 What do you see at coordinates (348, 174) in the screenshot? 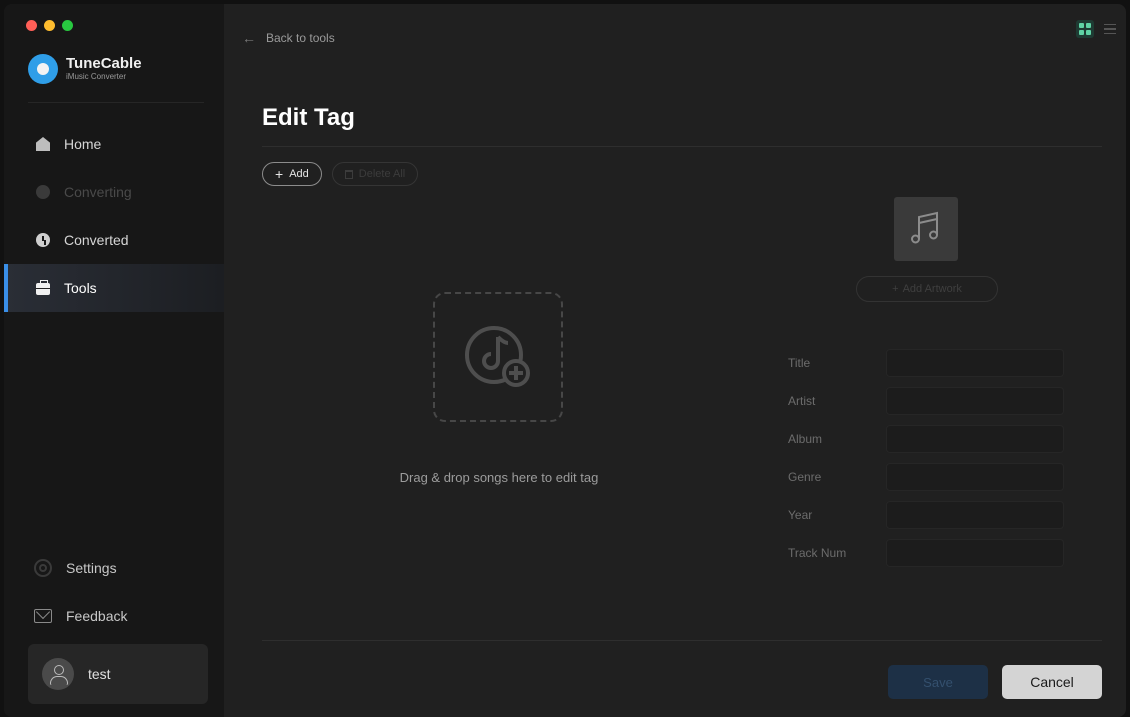
I see `trash-icon` at bounding box center [348, 174].